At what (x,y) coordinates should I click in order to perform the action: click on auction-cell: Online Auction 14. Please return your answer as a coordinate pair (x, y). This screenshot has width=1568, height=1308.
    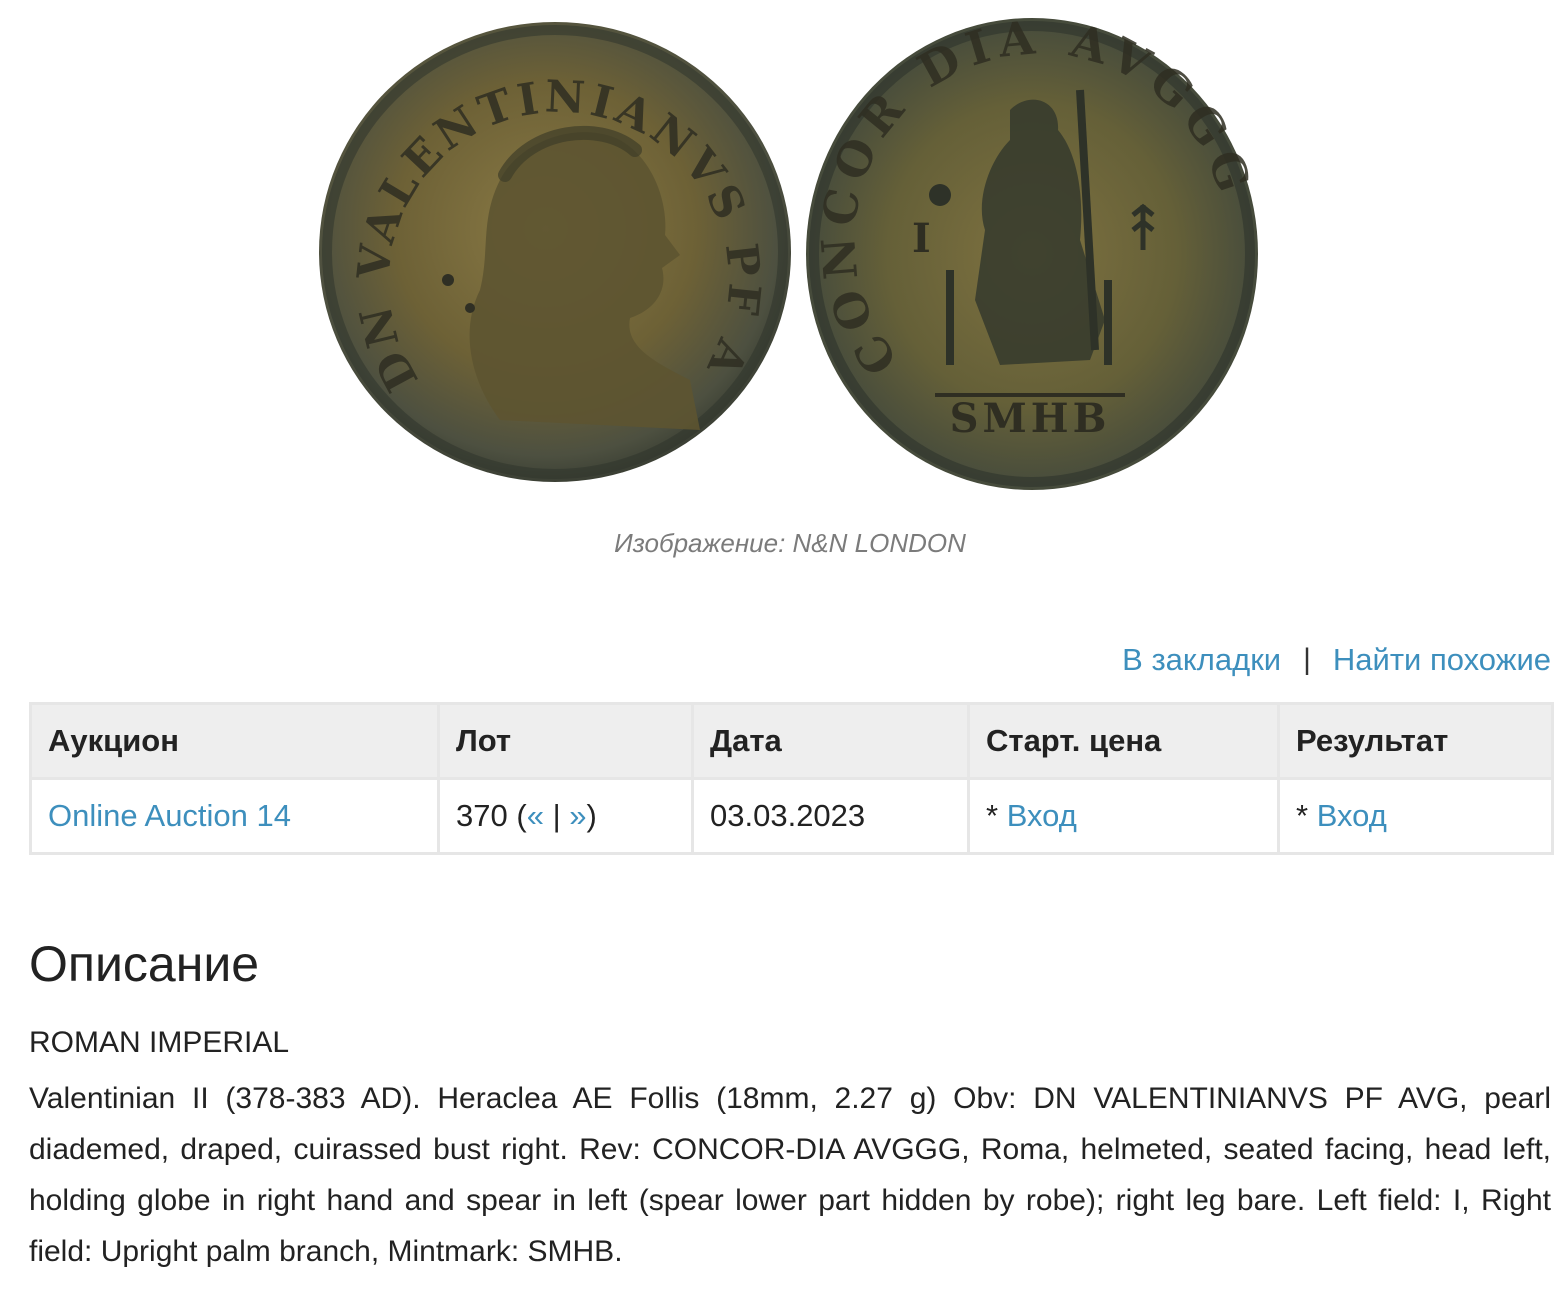
    Looking at the image, I should click on (234, 816).